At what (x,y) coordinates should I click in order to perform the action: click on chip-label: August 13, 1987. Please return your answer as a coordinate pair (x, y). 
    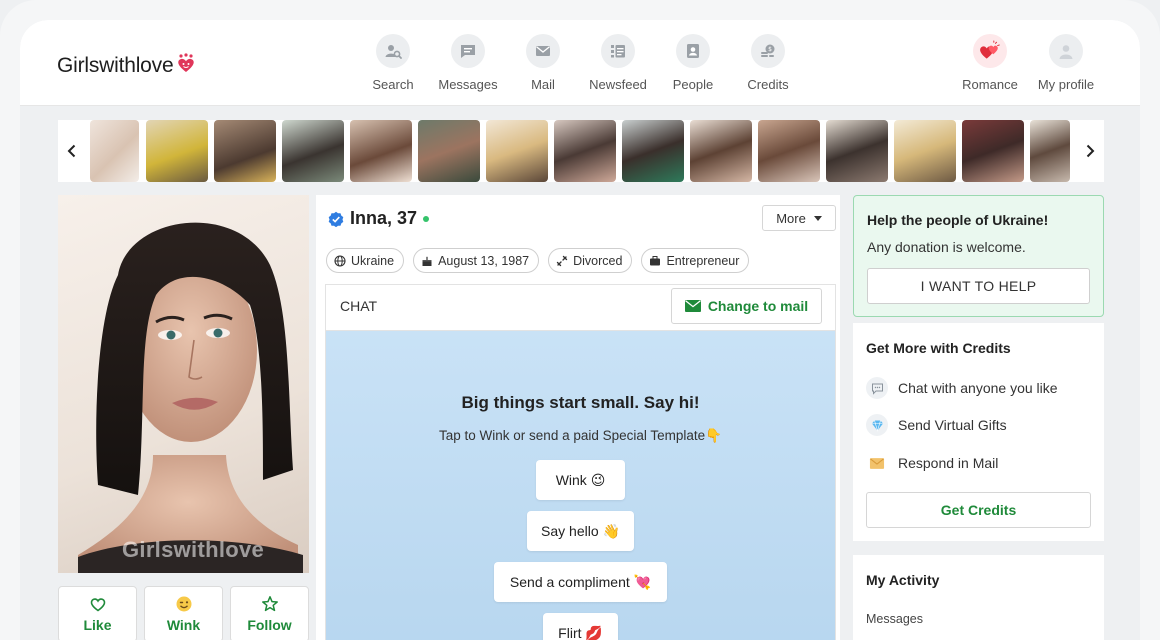
    Looking at the image, I should click on (484, 260).